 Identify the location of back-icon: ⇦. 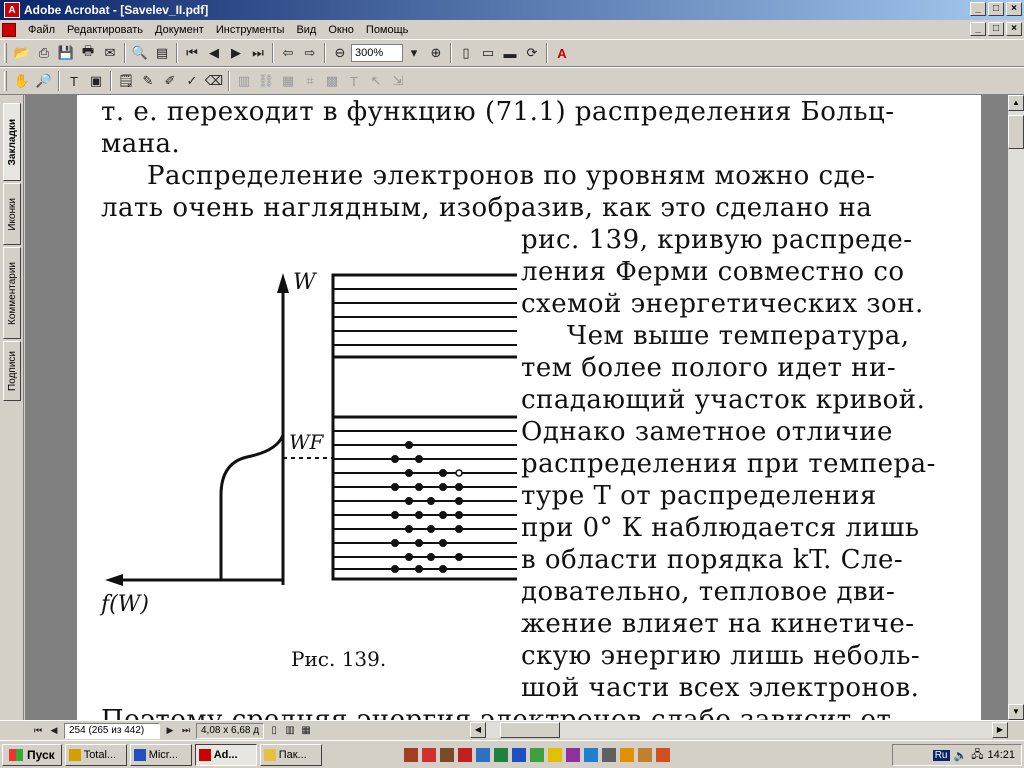
(288, 53).